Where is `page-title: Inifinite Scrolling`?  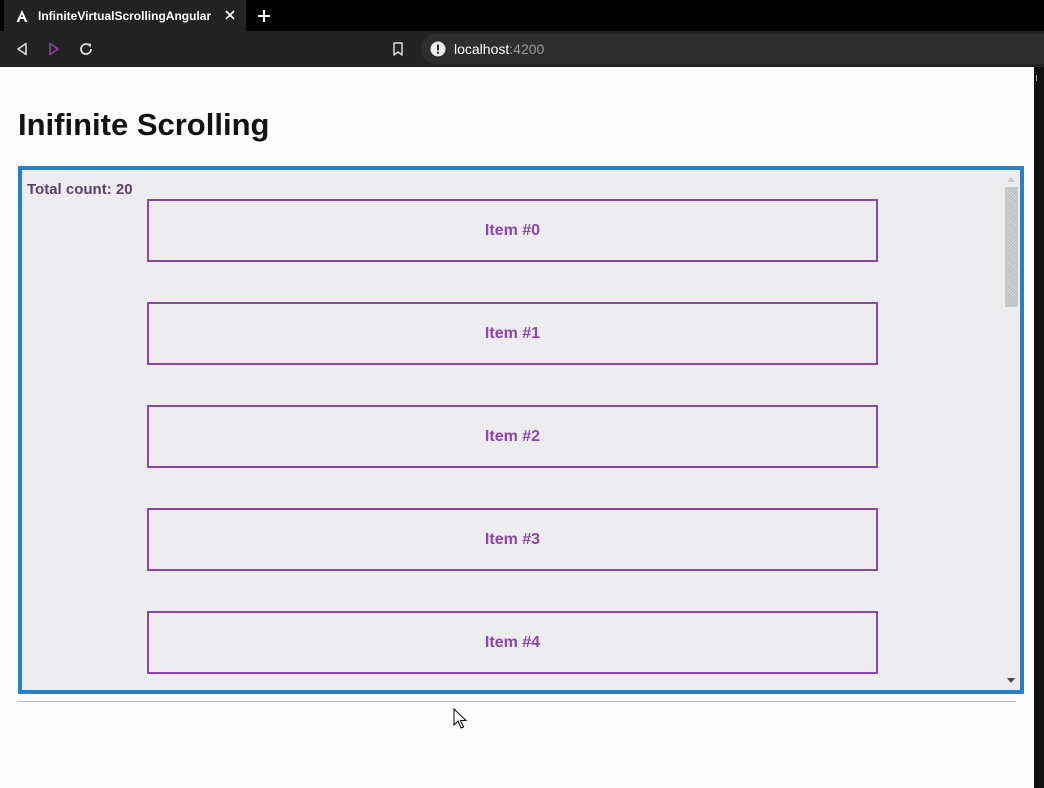 page-title: Inifinite Scrolling is located at coordinates (144, 124).